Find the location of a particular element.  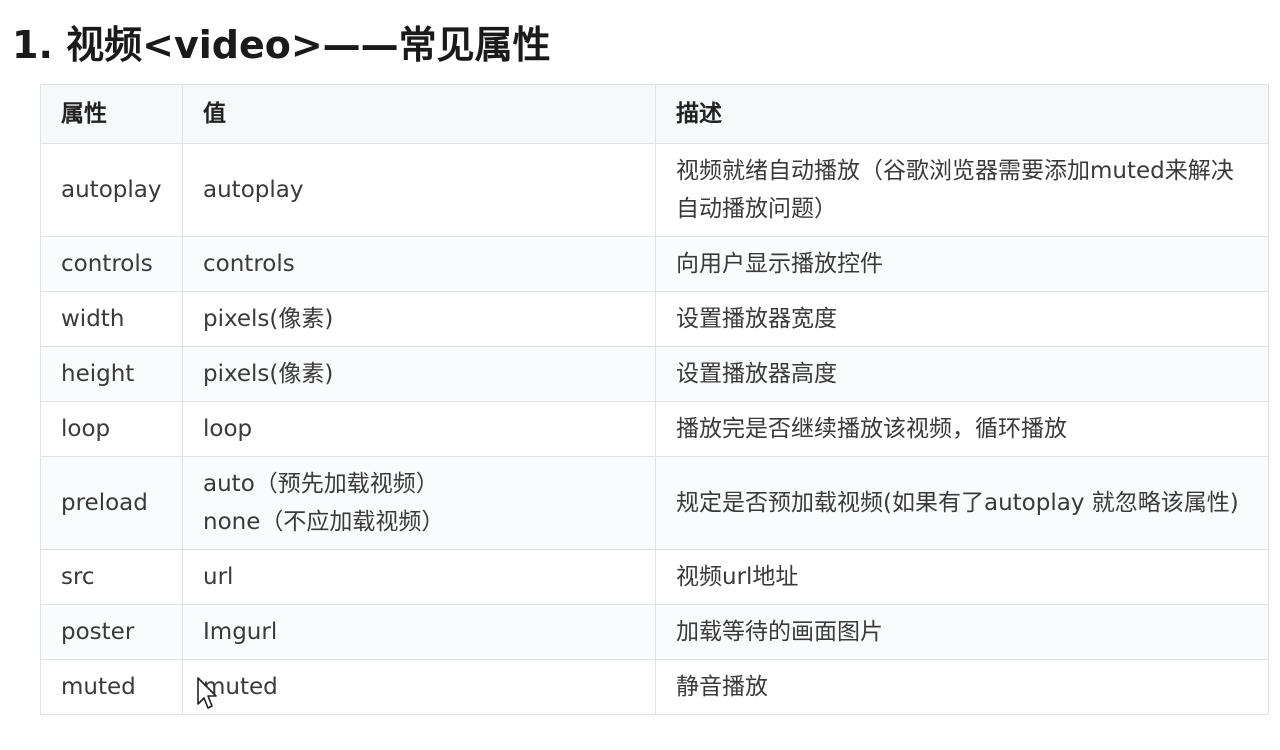

cell-description: 视频就绪自动播放（谷歌浏览器需要添加muted来解决自动播放问题） is located at coordinates (962, 190).